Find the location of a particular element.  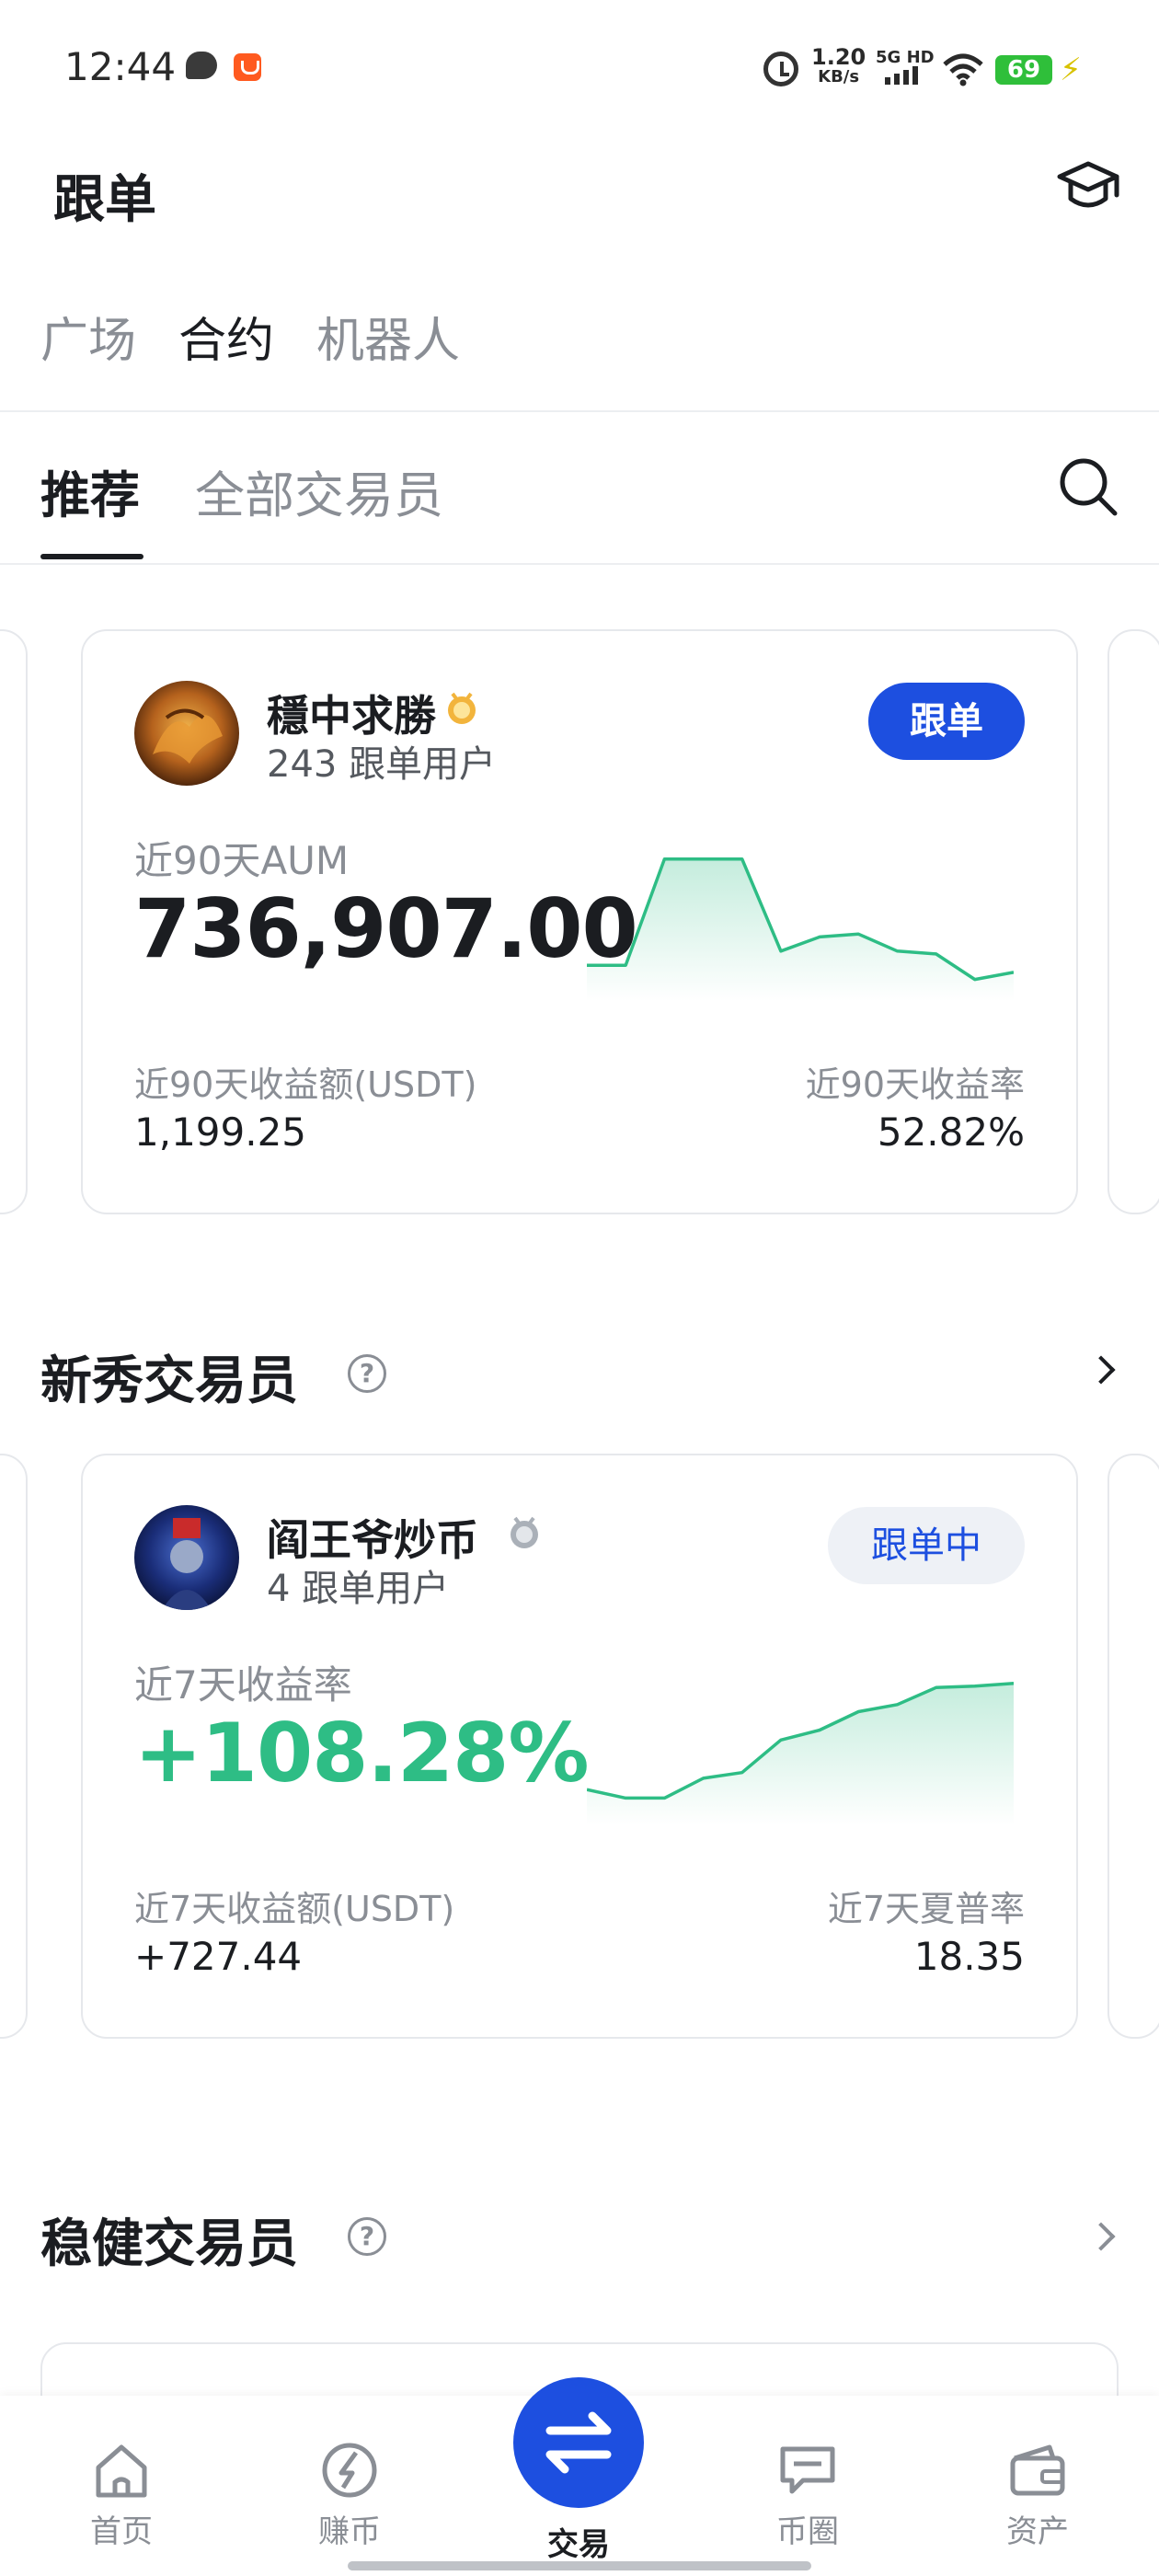

profit-label: 近7天收益额(USDT) is located at coordinates (294, 1909).